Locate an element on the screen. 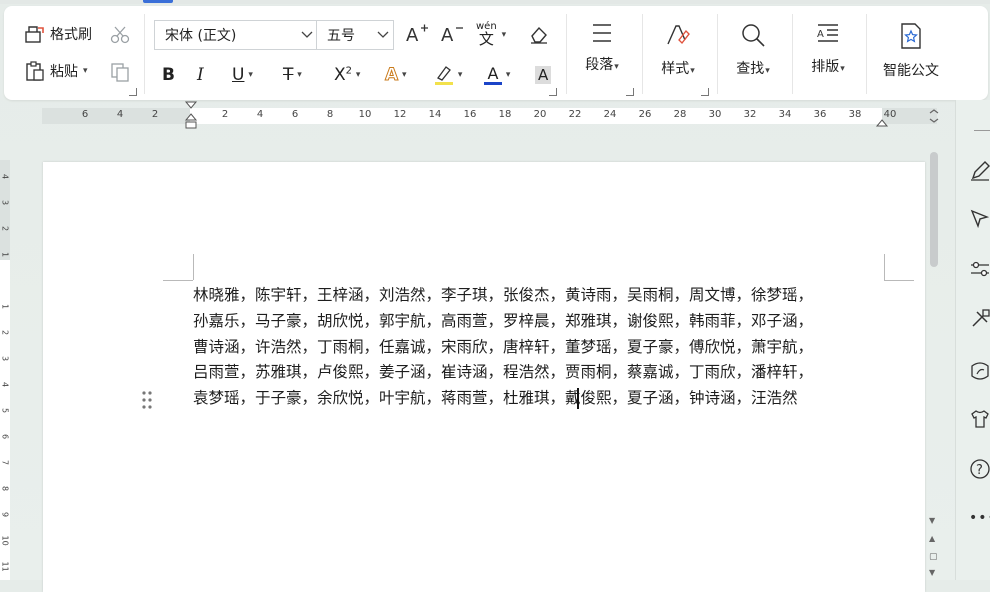  ruler-tick-label: 34 is located at coordinates (785, 114).